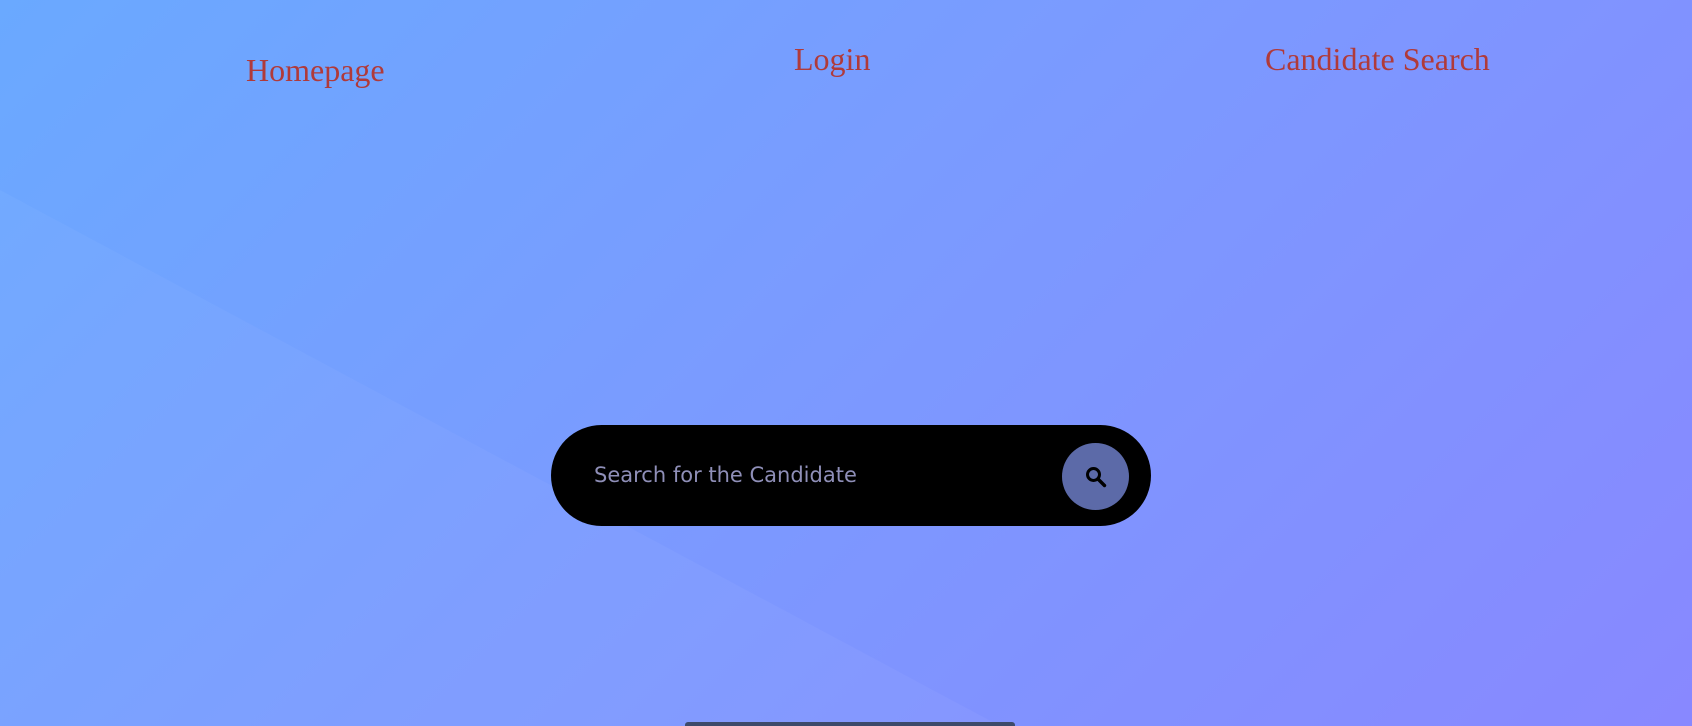  I want to click on search-button, so click(1095, 476).